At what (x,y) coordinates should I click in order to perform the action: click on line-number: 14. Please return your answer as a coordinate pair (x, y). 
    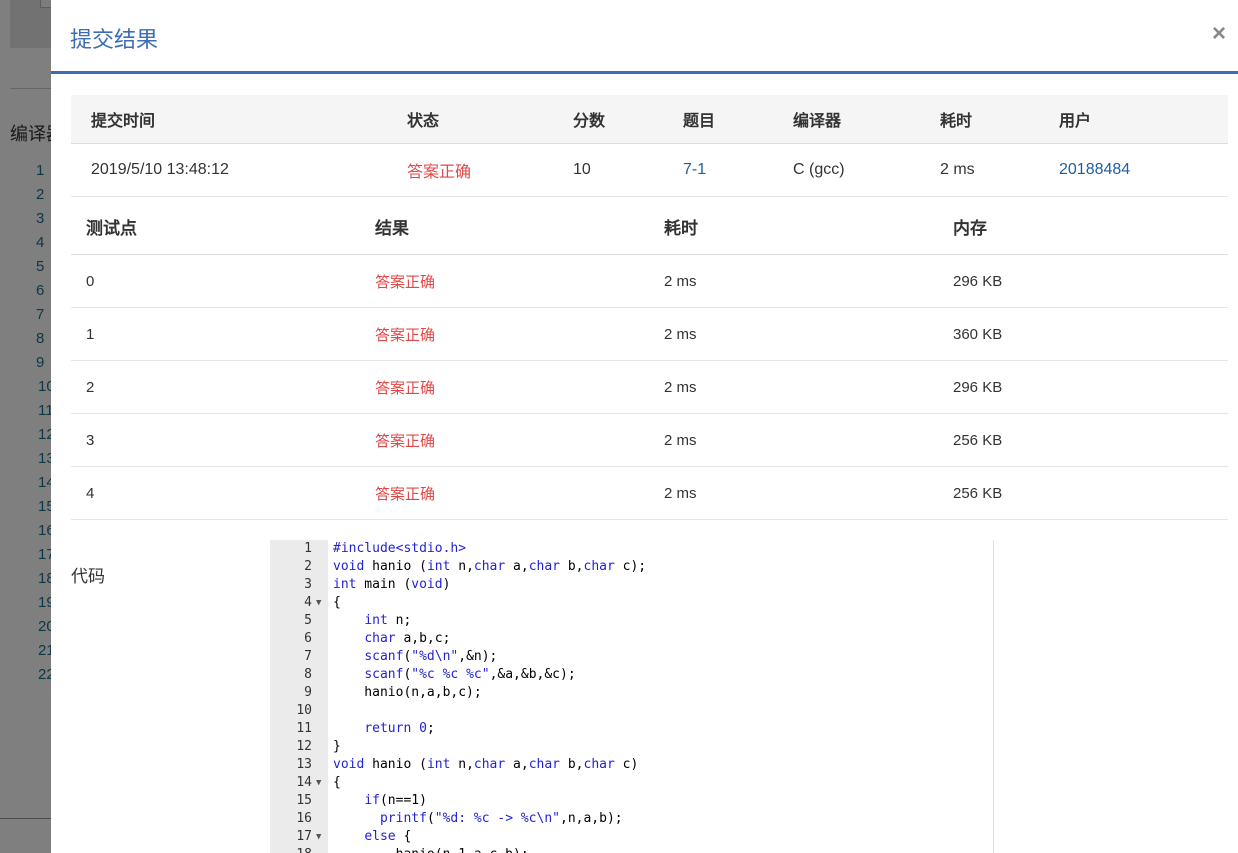
    Looking at the image, I should click on (304, 782).